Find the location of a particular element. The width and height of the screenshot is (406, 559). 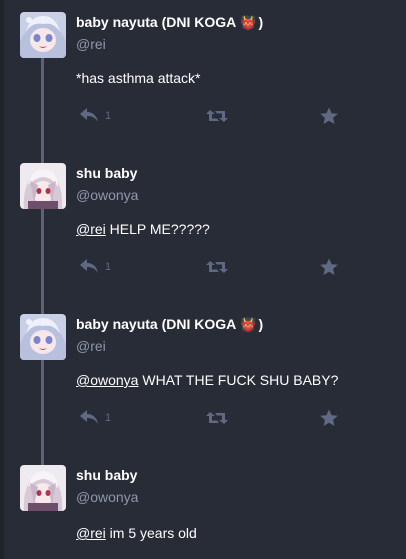

status-text: *has asthma attack* is located at coordinates (138, 78).